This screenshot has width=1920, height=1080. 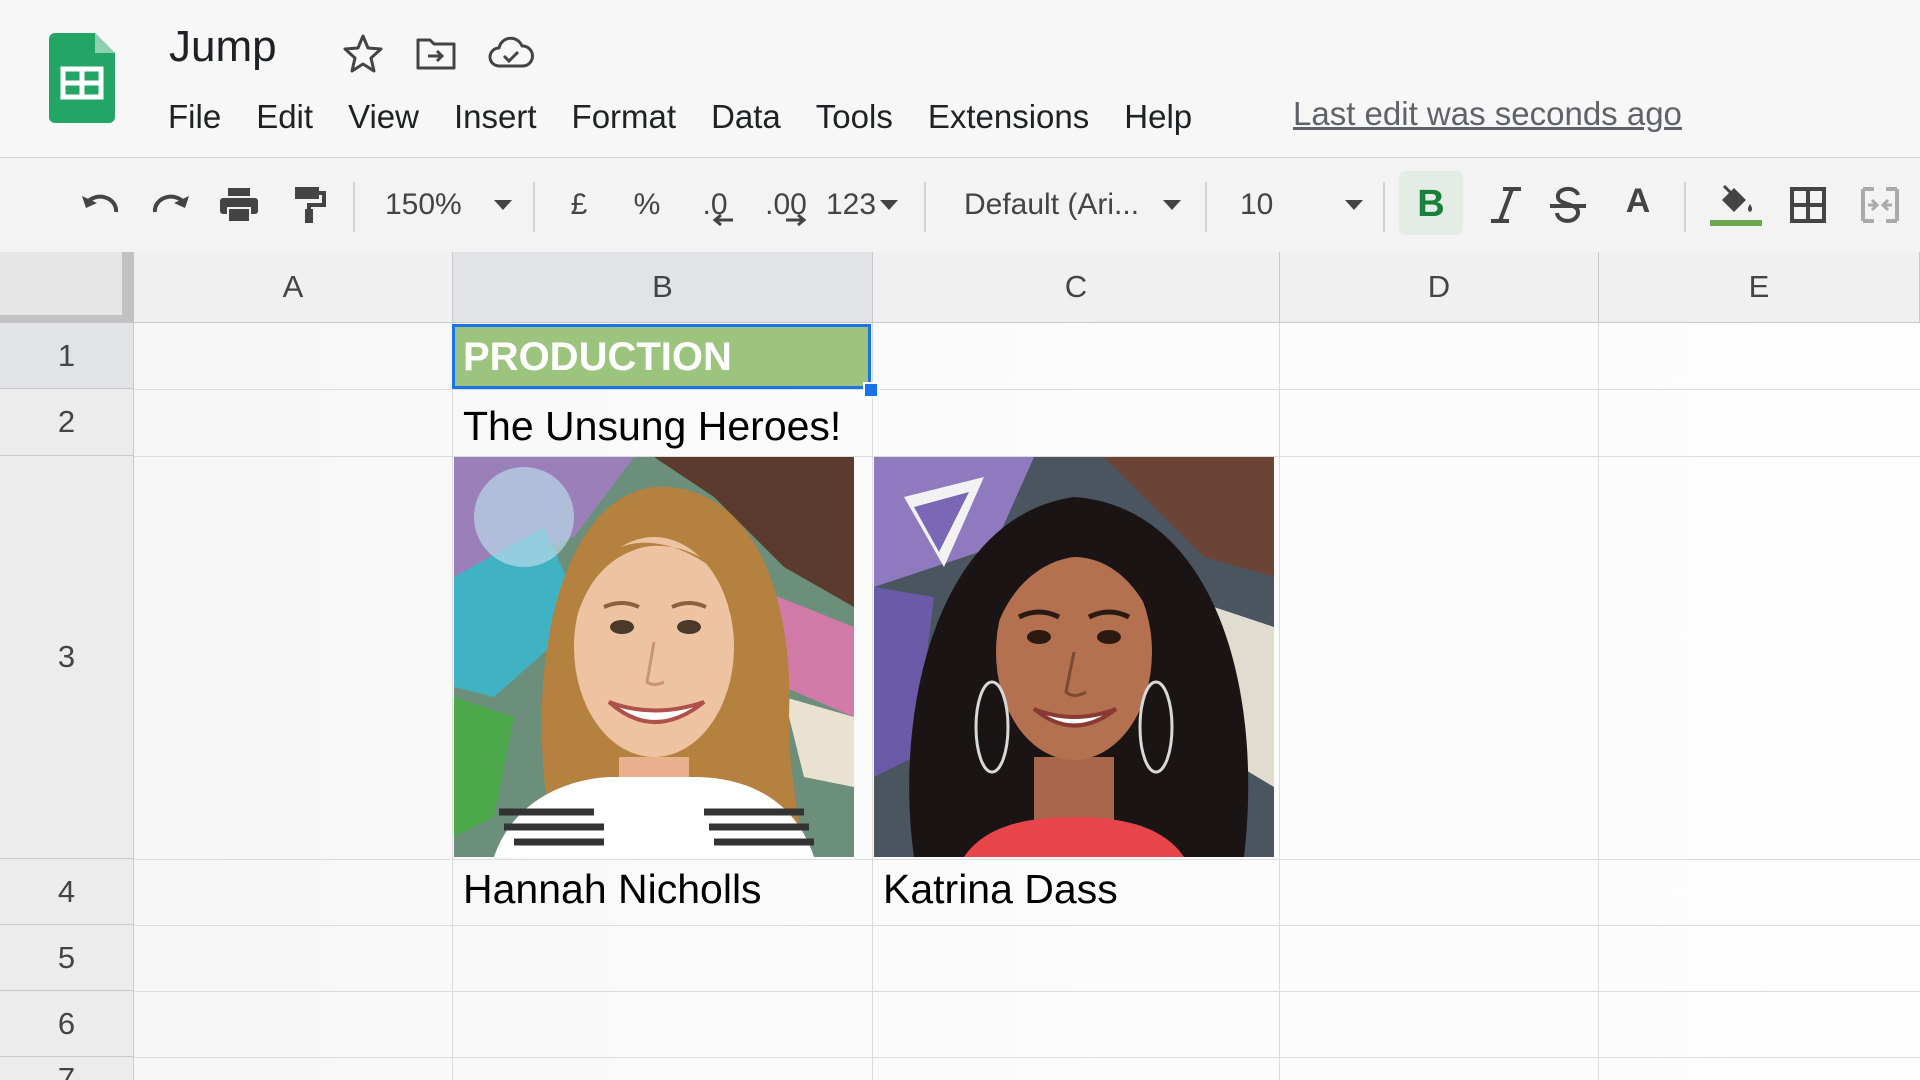 I want to click on column-header-a: A, so click(x=293, y=287).